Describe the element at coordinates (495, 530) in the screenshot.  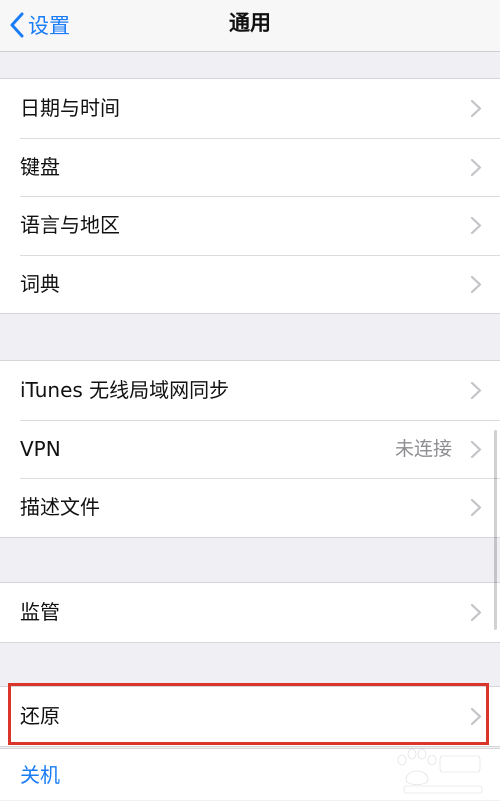
I see `scroll-indicator` at that location.